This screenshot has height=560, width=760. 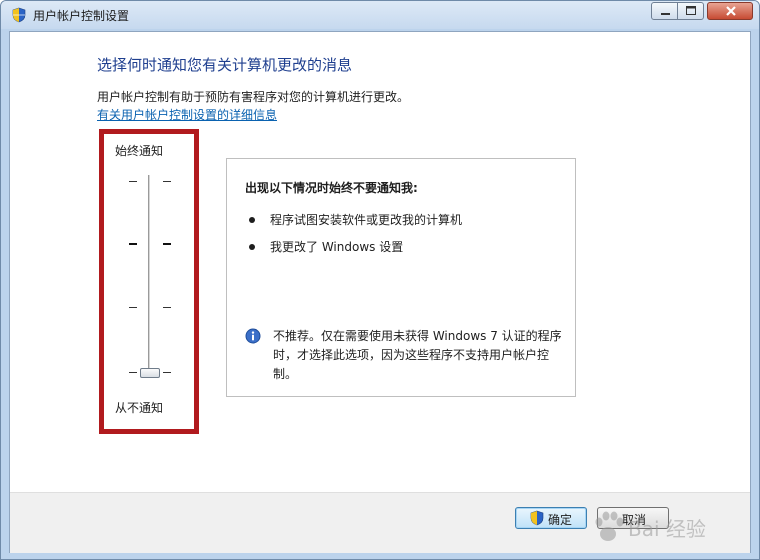 I want to click on close-button, so click(x=730, y=11).